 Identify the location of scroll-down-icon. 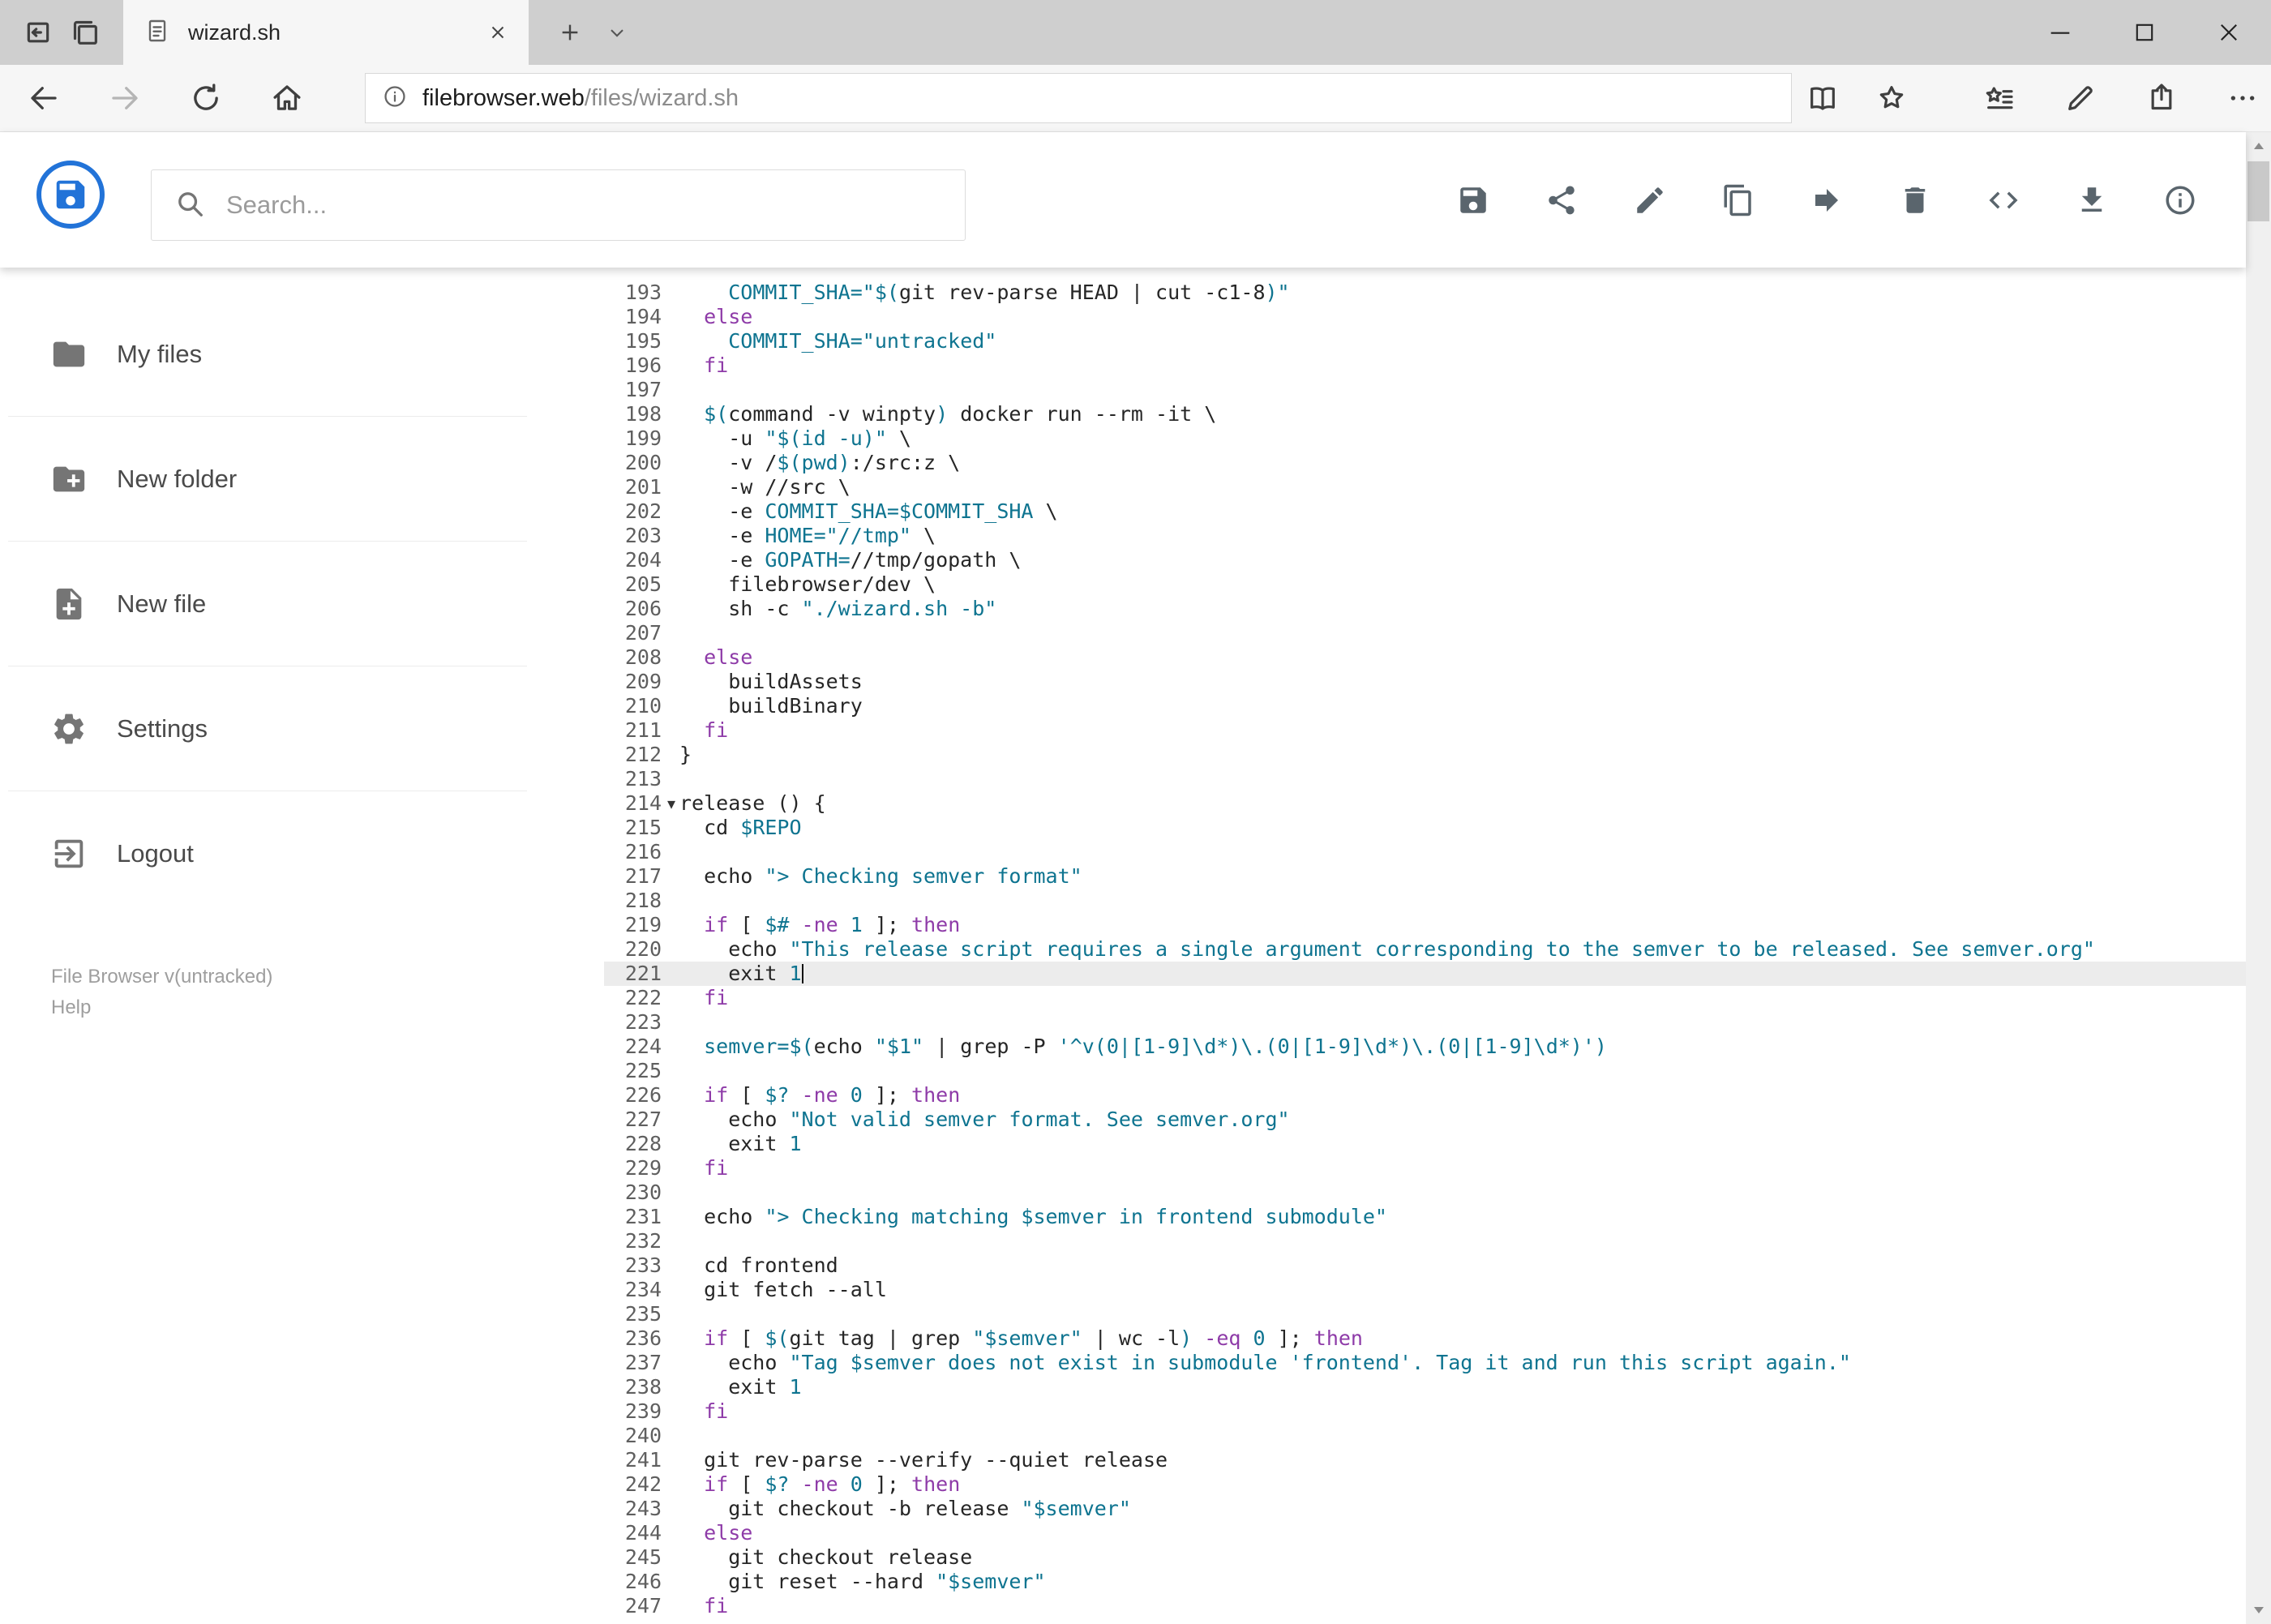
(2258, 1610).